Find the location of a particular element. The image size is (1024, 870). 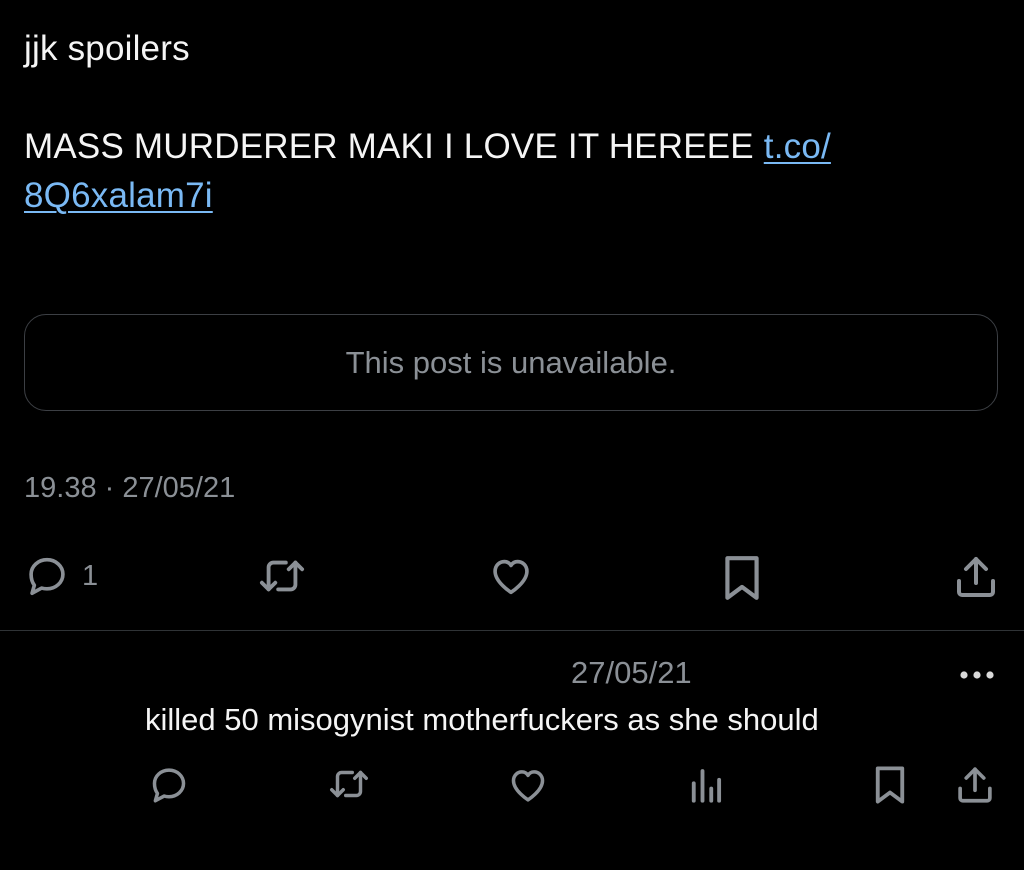

reply-retweet-button is located at coordinates (349, 784).